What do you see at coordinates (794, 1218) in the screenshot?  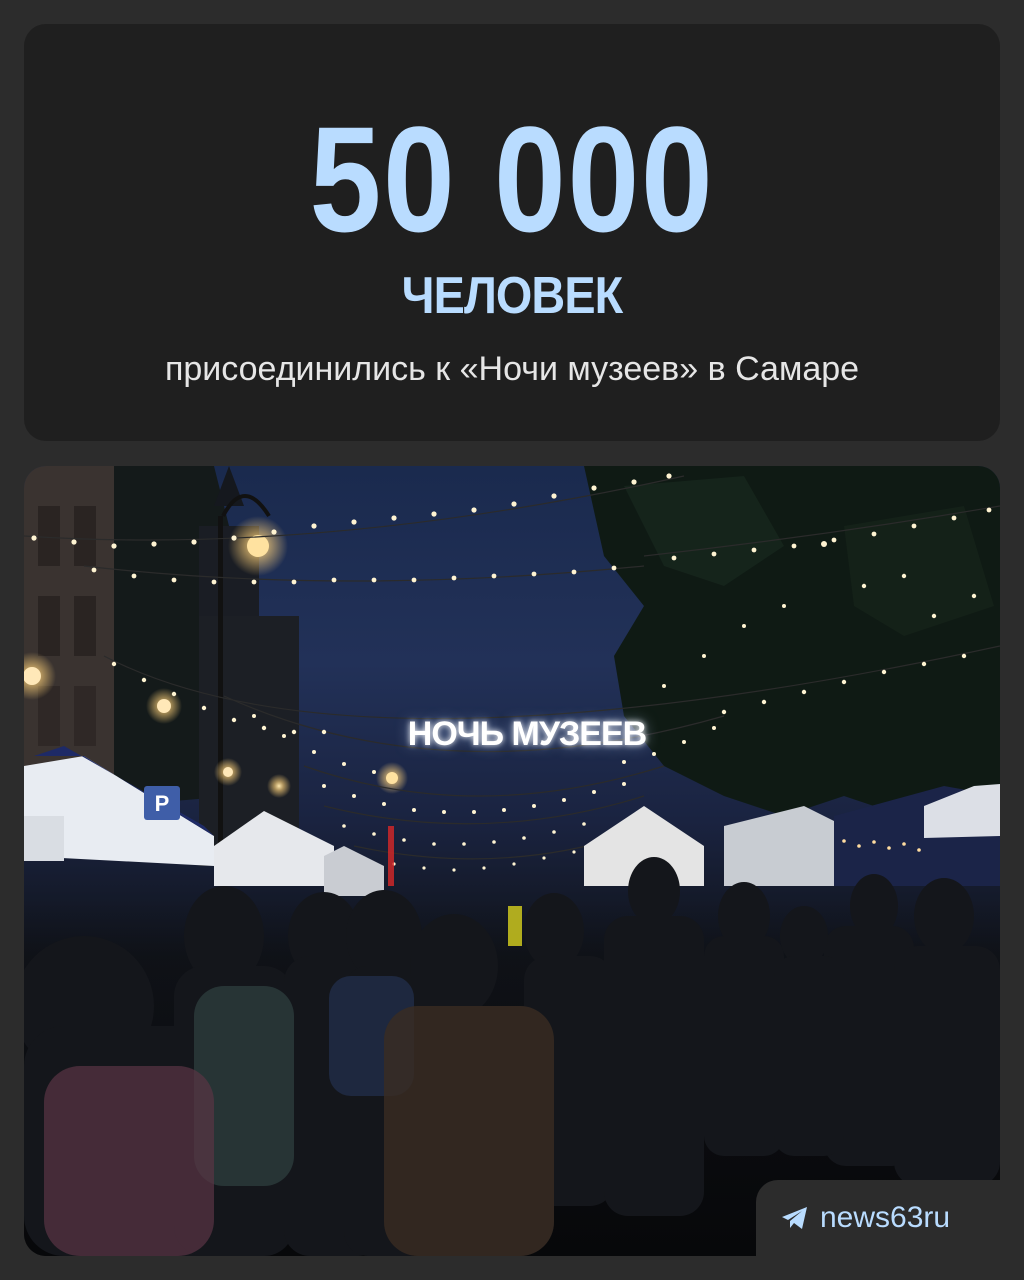 I see `telegram-icon` at bounding box center [794, 1218].